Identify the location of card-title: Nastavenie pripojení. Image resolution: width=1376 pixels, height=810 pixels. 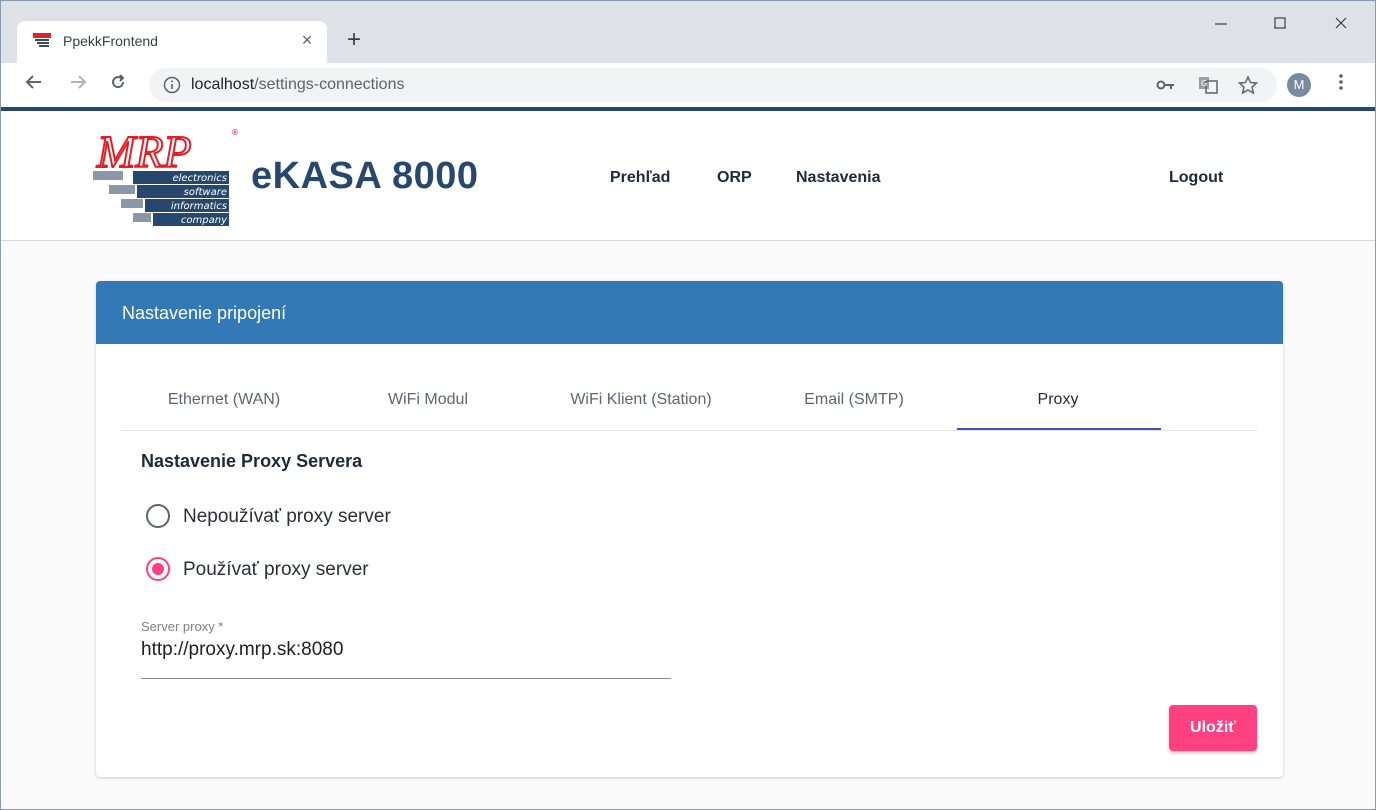
(204, 313).